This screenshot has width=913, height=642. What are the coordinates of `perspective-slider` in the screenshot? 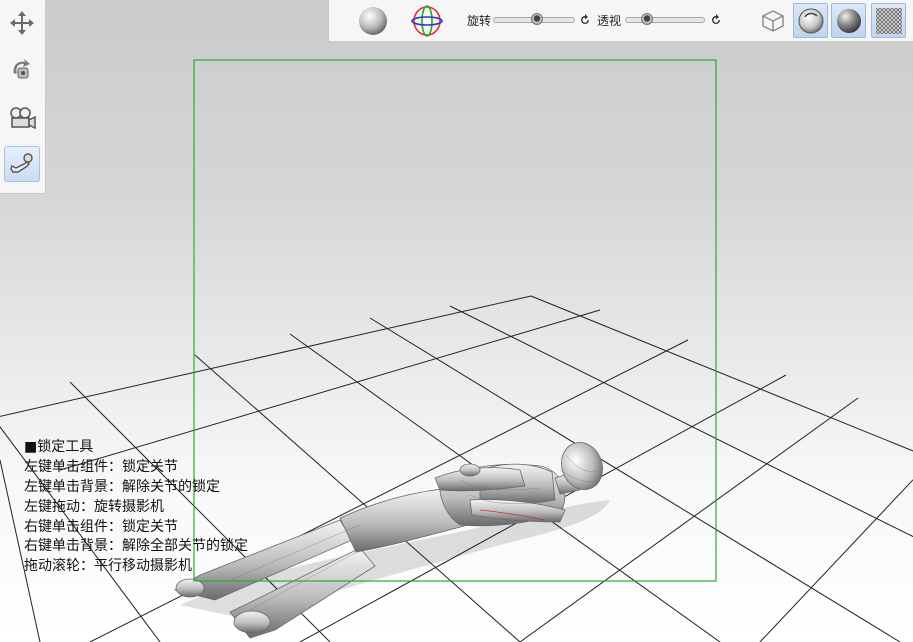 It's located at (665, 19).